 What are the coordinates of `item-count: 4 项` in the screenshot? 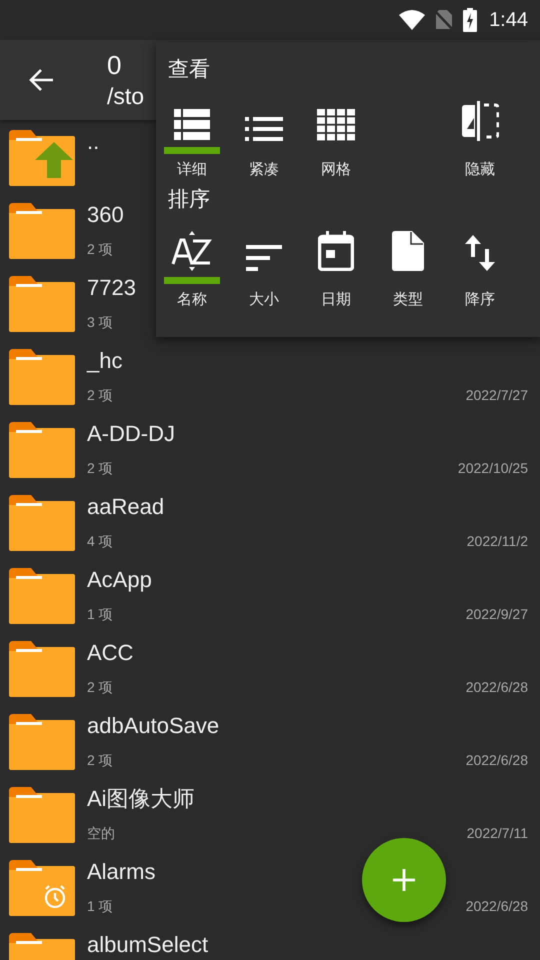 It's located at (100, 541).